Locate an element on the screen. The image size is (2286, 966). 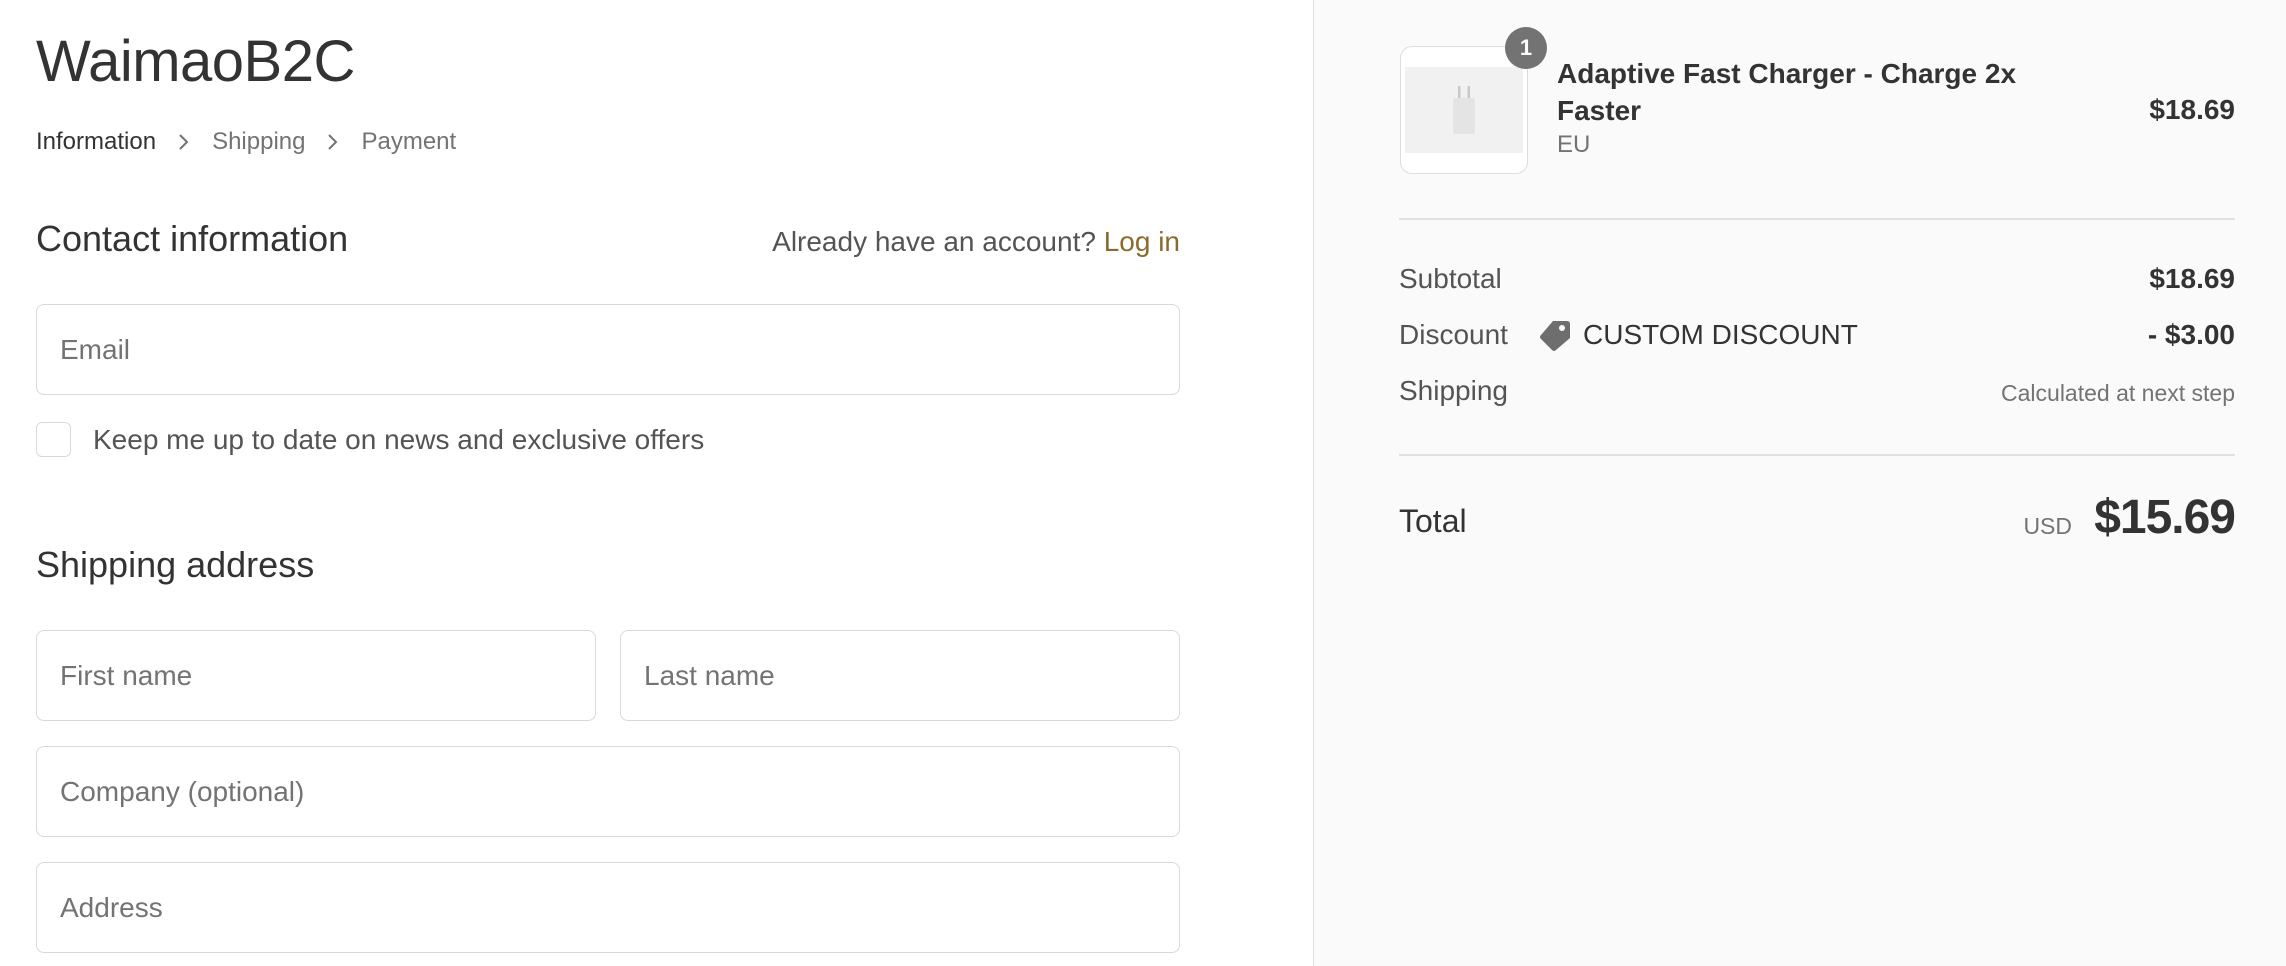
account-prompt-text: Already have an account? is located at coordinates (934, 241).